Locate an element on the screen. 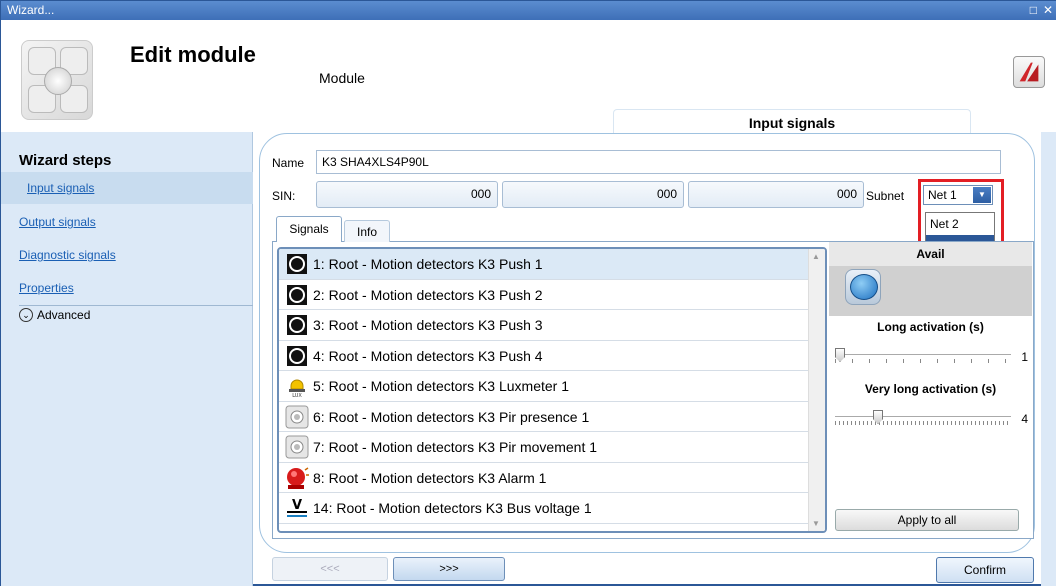  close-icon: ✕ is located at coordinates (1048, 10).